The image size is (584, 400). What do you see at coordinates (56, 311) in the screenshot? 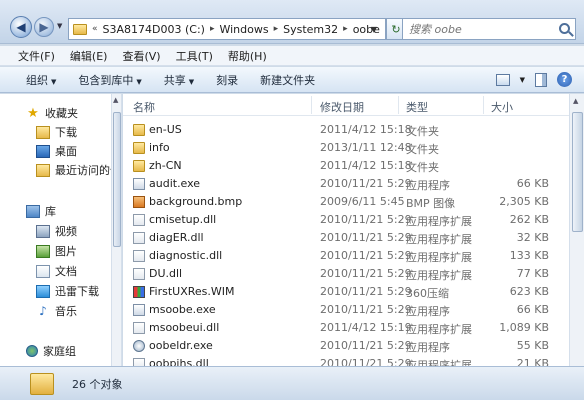
I see `nav-music: ♪ 音乐` at bounding box center [56, 311].